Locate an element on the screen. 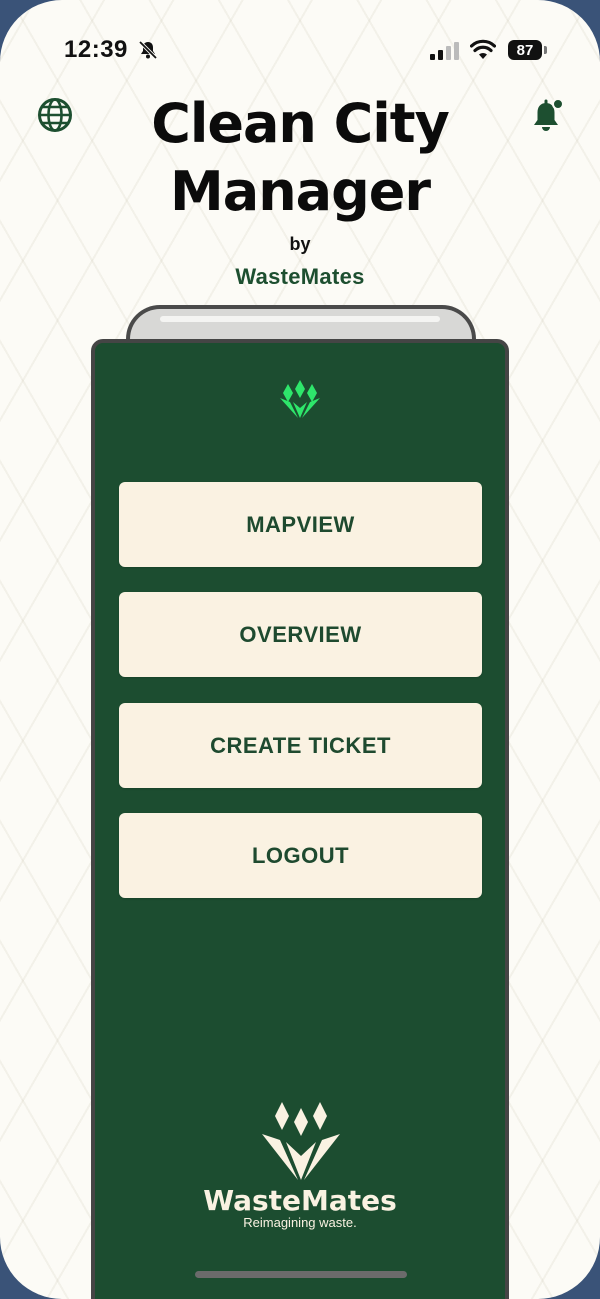 This screenshot has height=1299, width=600. mapview-button: MAPVIEW is located at coordinates (300, 524).